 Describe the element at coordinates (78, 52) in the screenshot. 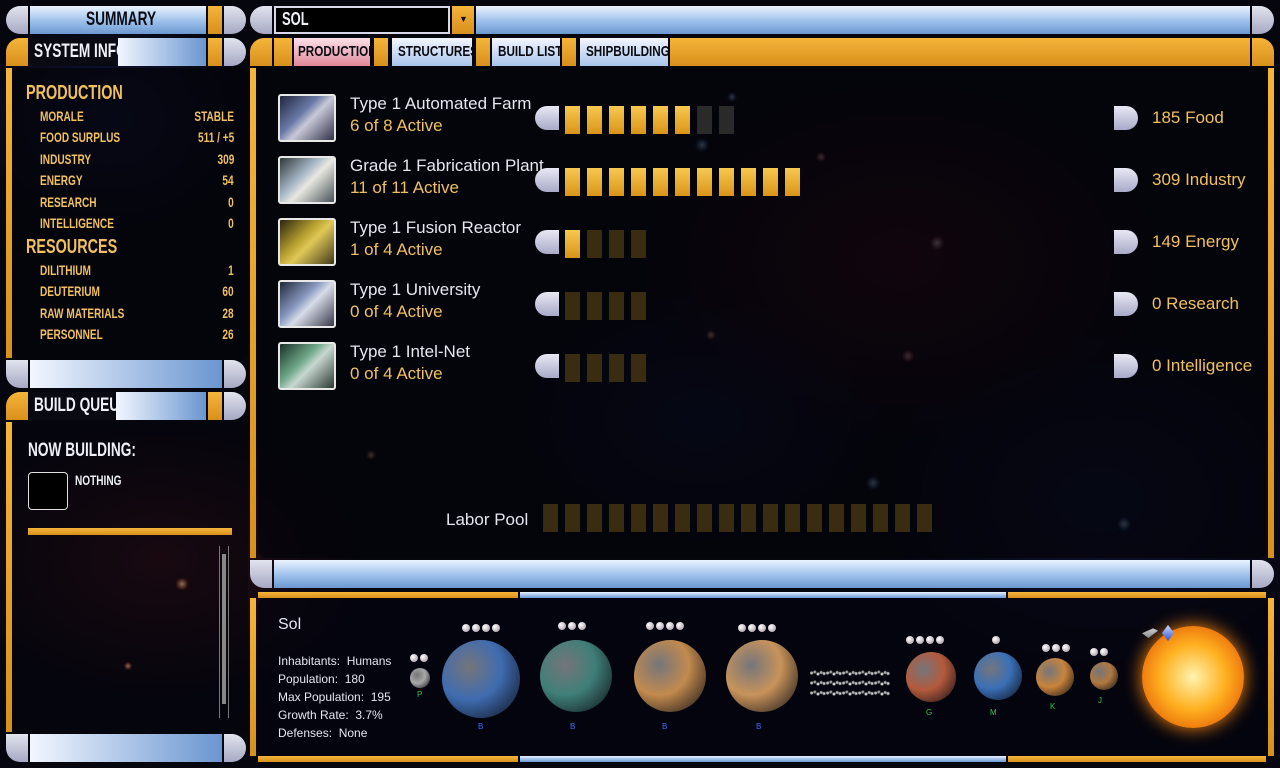

I see `system-info-tab: SYSTEM INFO` at that location.